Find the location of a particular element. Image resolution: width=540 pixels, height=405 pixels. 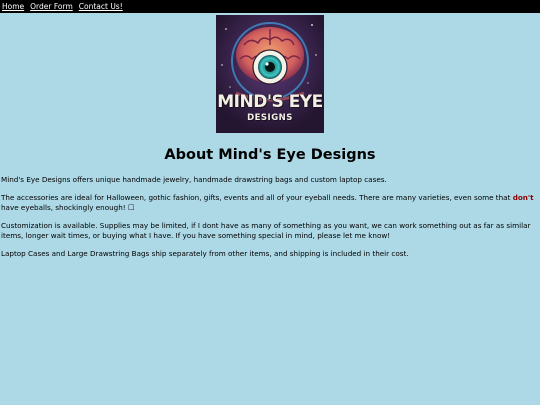

minds-eye-logo: MIND'S EYE DESIGNS is located at coordinates (270, 74).